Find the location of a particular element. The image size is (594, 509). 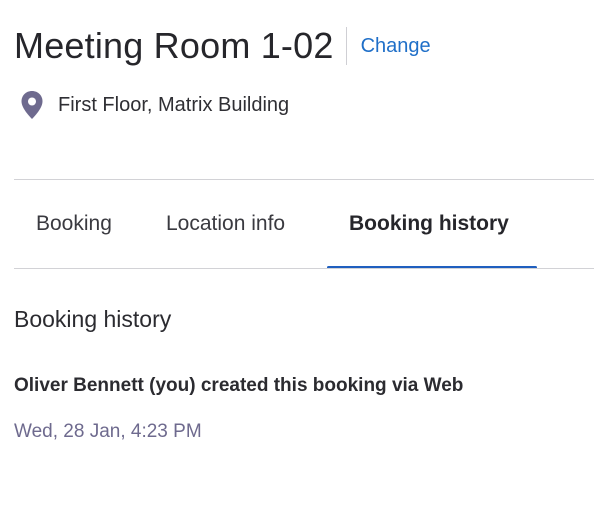

tab-label: Booking history is located at coordinates (429, 223).